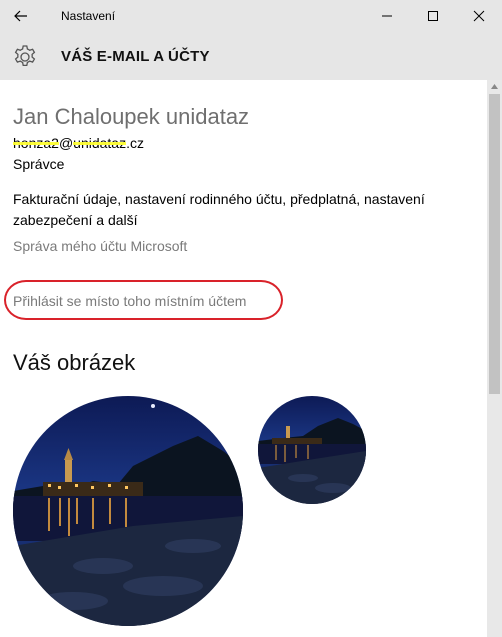 This screenshot has height=637, width=502. What do you see at coordinates (100, 143) in the screenshot?
I see `email-domain: unidataz` at bounding box center [100, 143].